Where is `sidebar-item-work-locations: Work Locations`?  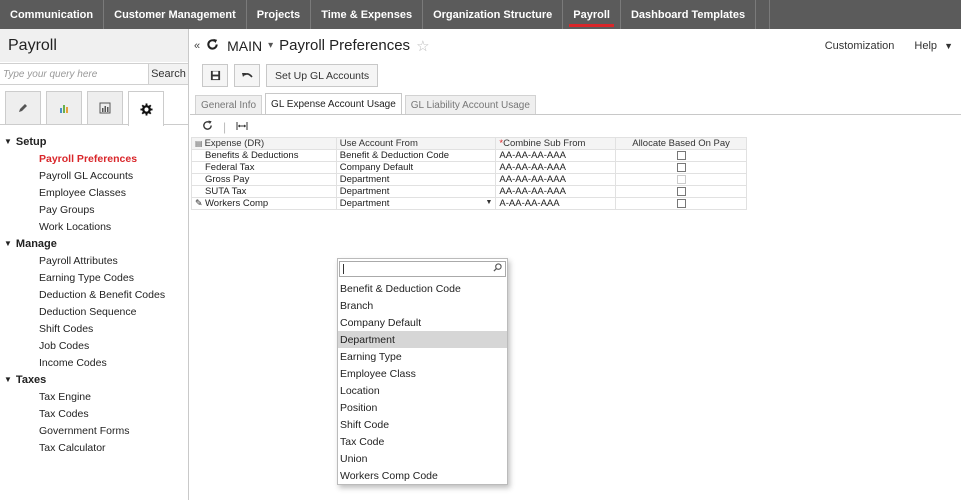
sidebar-item-work-locations: Work Locations is located at coordinates (94, 226).